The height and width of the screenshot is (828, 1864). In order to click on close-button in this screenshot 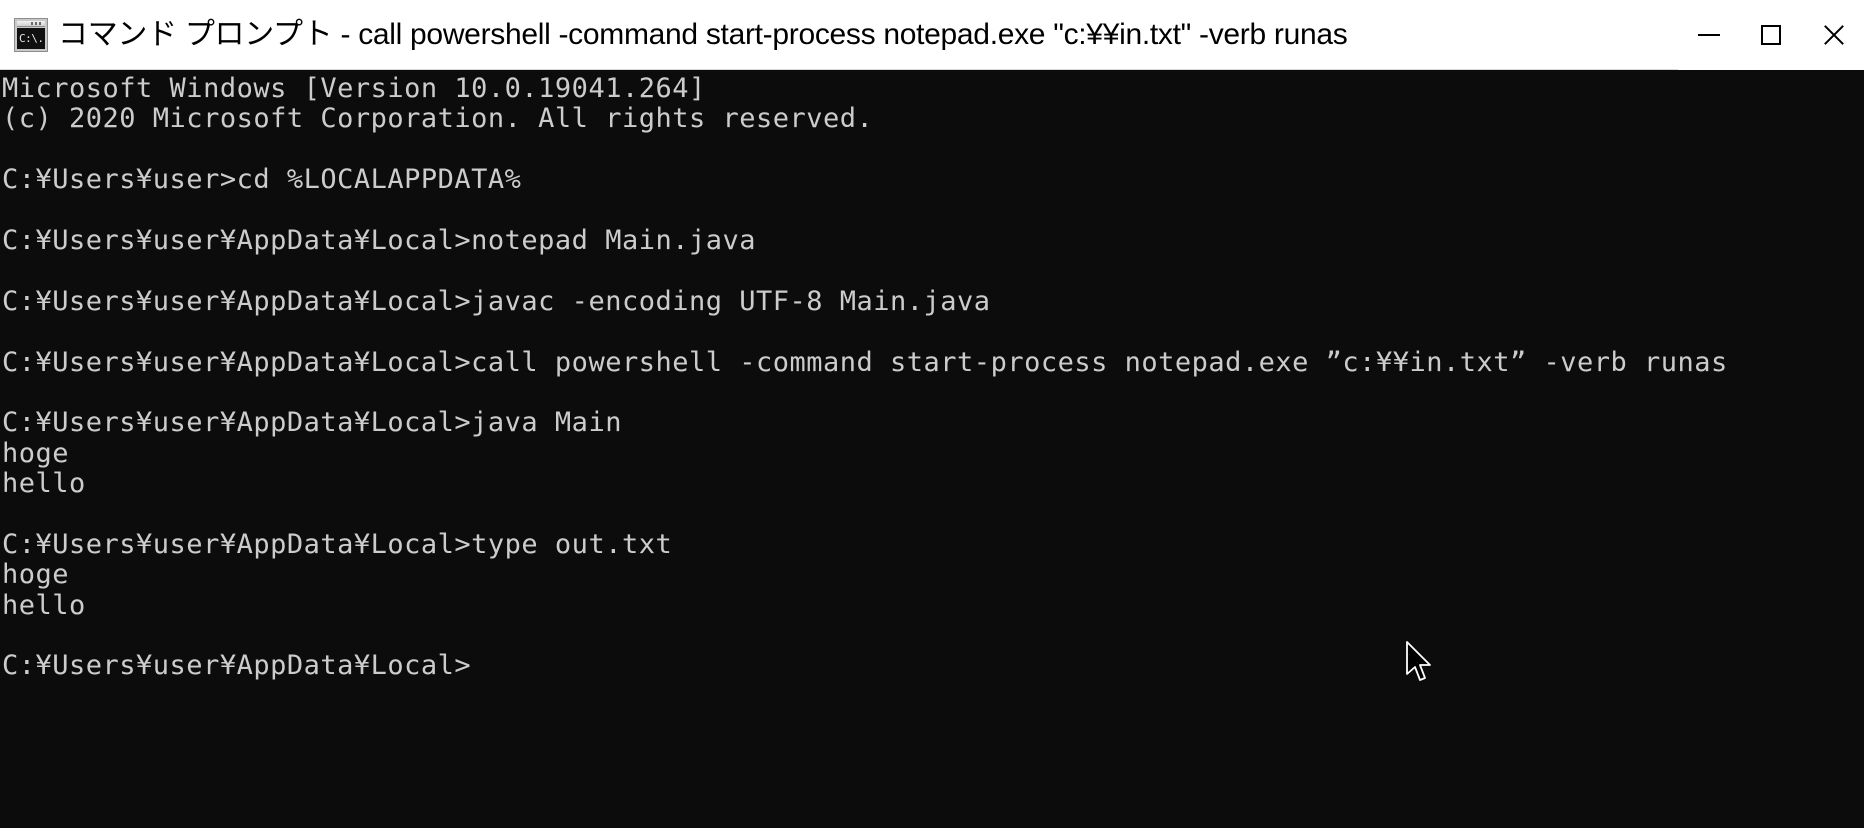, I will do `click(1833, 35)`.